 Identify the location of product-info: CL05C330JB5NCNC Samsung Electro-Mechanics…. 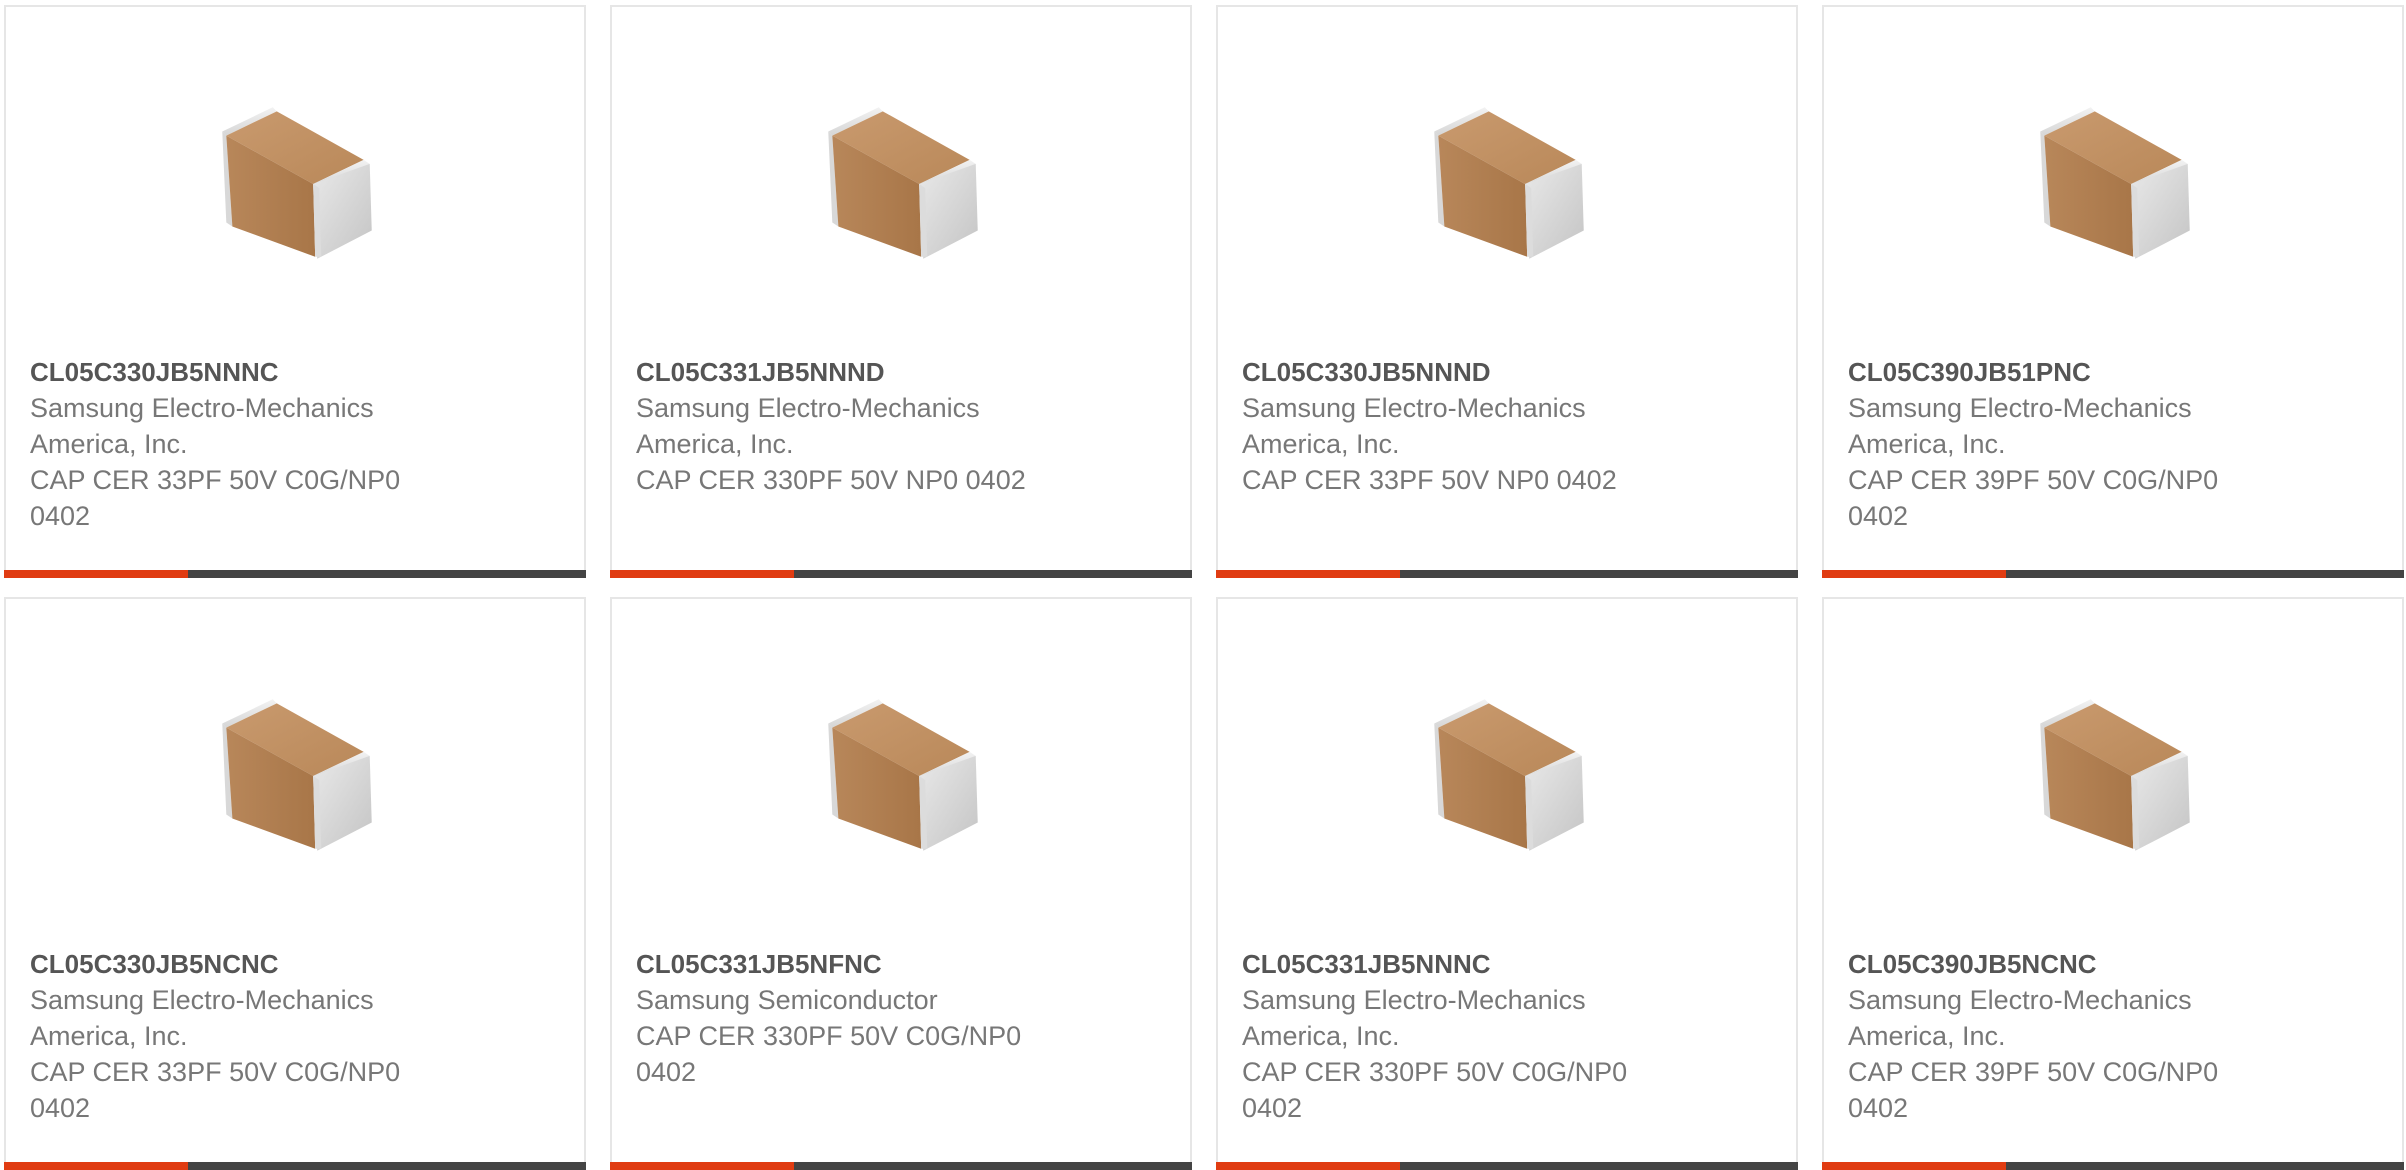
(240, 1036).